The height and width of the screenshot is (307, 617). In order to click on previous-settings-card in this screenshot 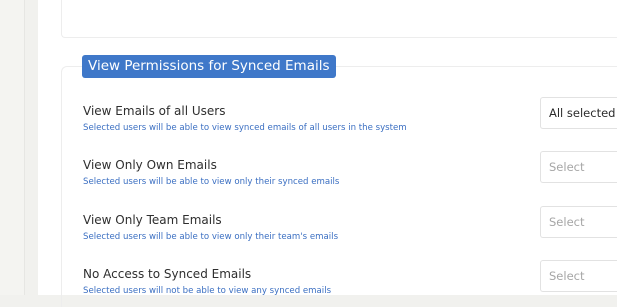, I will do `click(339, 19)`.